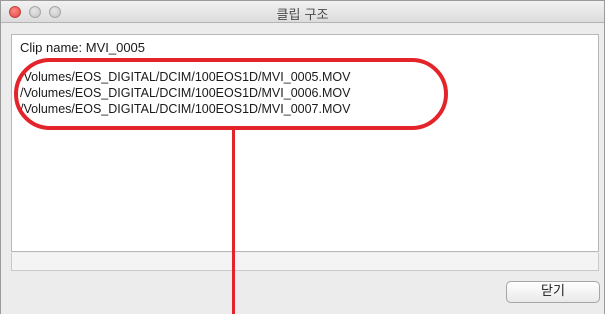 The width and height of the screenshot is (607, 314). I want to click on title-bar: 클립 구조, so click(302, 12).